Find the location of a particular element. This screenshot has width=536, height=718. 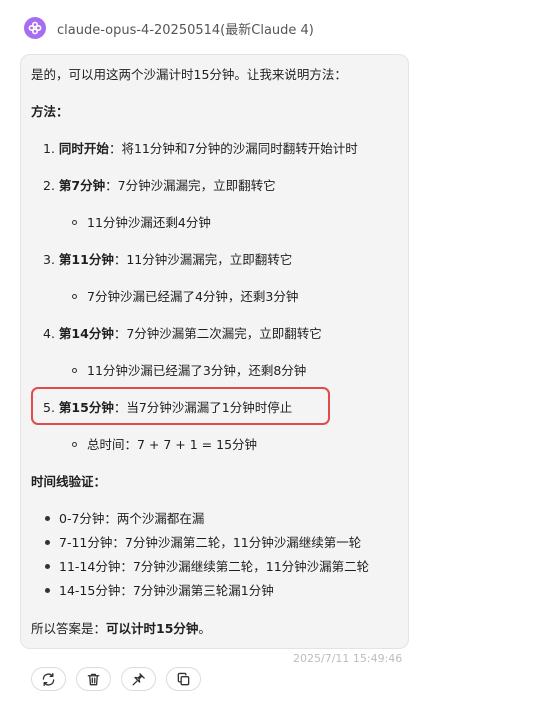

step-number: 4. is located at coordinates (49, 333).